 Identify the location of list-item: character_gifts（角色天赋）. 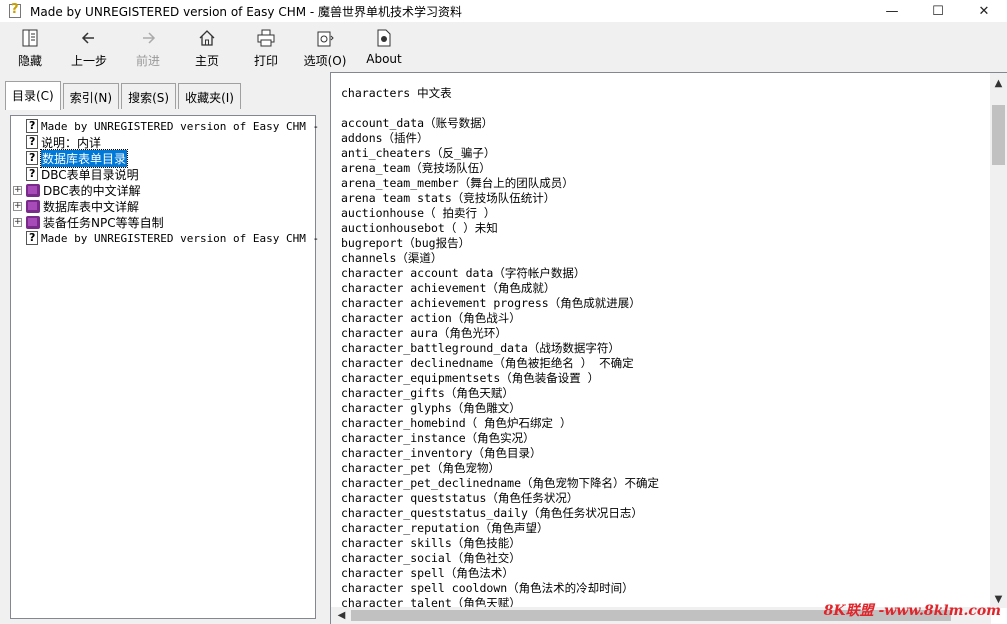
(427, 393).